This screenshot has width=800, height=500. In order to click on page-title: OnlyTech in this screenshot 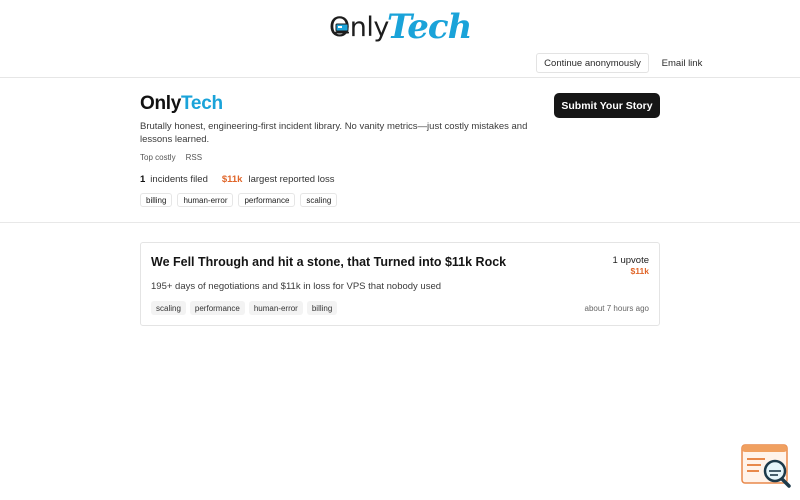, I will do `click(181, 104)`.